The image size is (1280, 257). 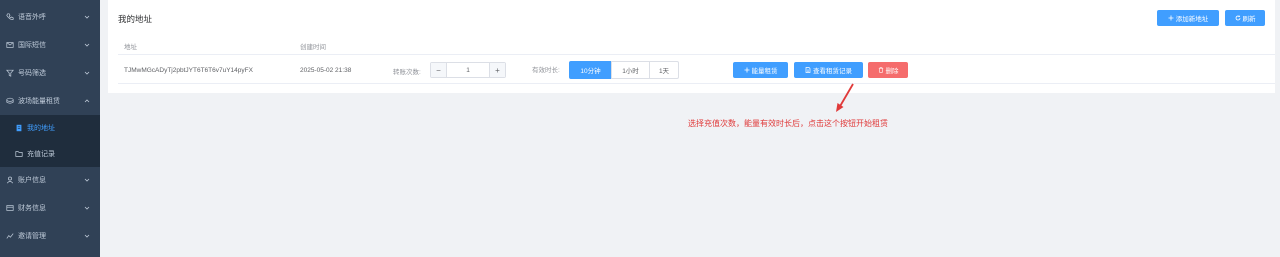 I want to click on instruction-hint: 选择充值次数，能量有效时长后，点击这个按钮开始租赁, so click(x=788, y=123).